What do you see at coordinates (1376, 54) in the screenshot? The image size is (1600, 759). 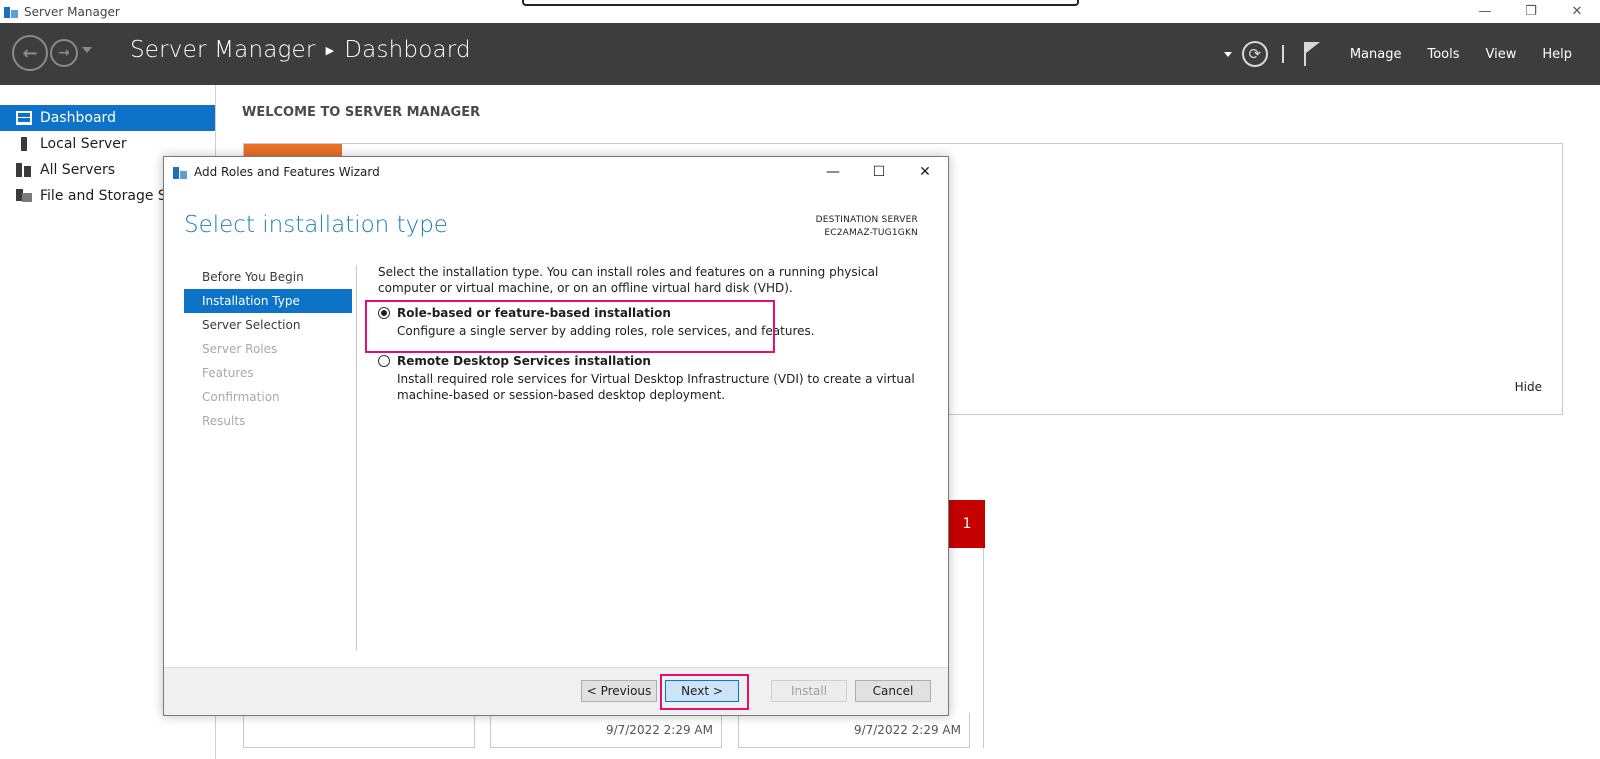 I see `menu-manage: Manage` at bounding box center [1376, 54].